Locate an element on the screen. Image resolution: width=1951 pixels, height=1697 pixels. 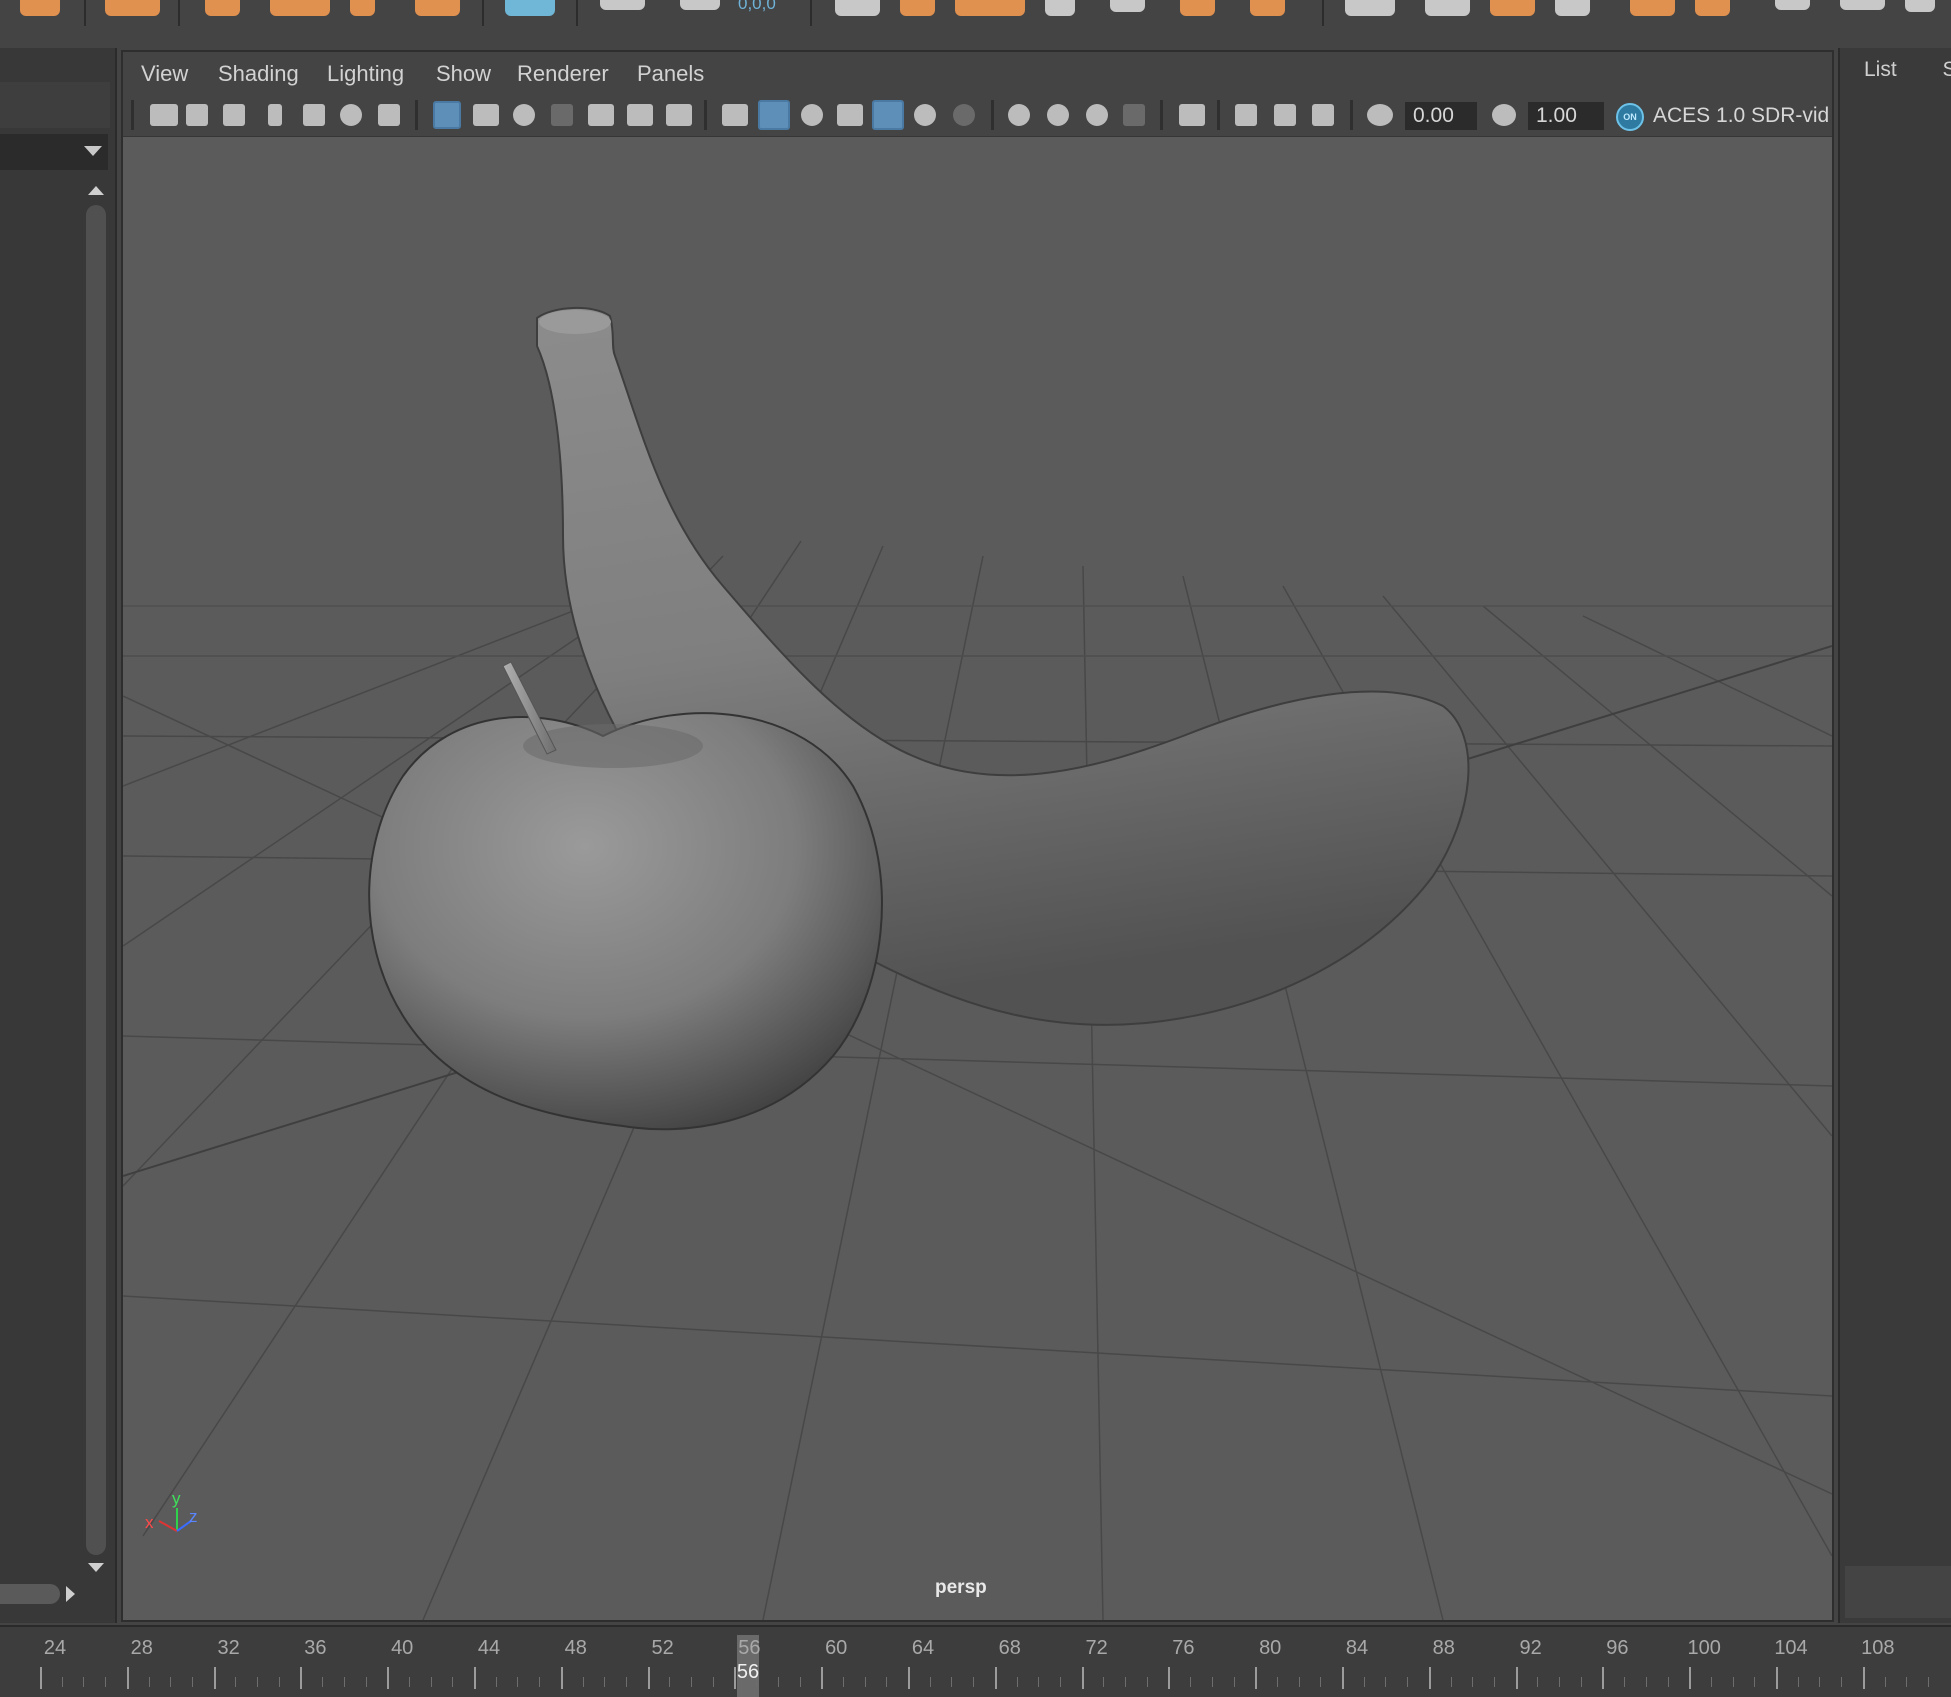
xray-components-icon is located at coordinates (1323, 115).